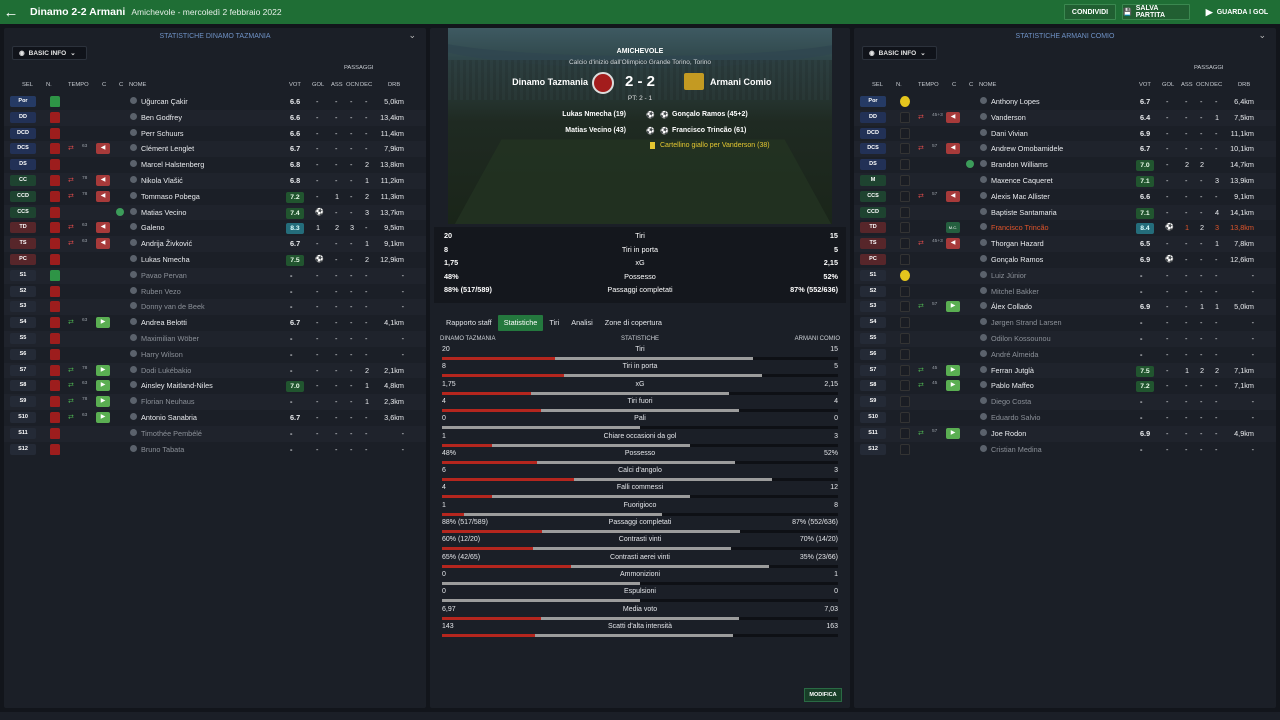 This screenshot has height=720, width=1280. I want to click on player-row: Por Anthony Lopes 6.7 - - - - 6,4km, so click(1065, 102).